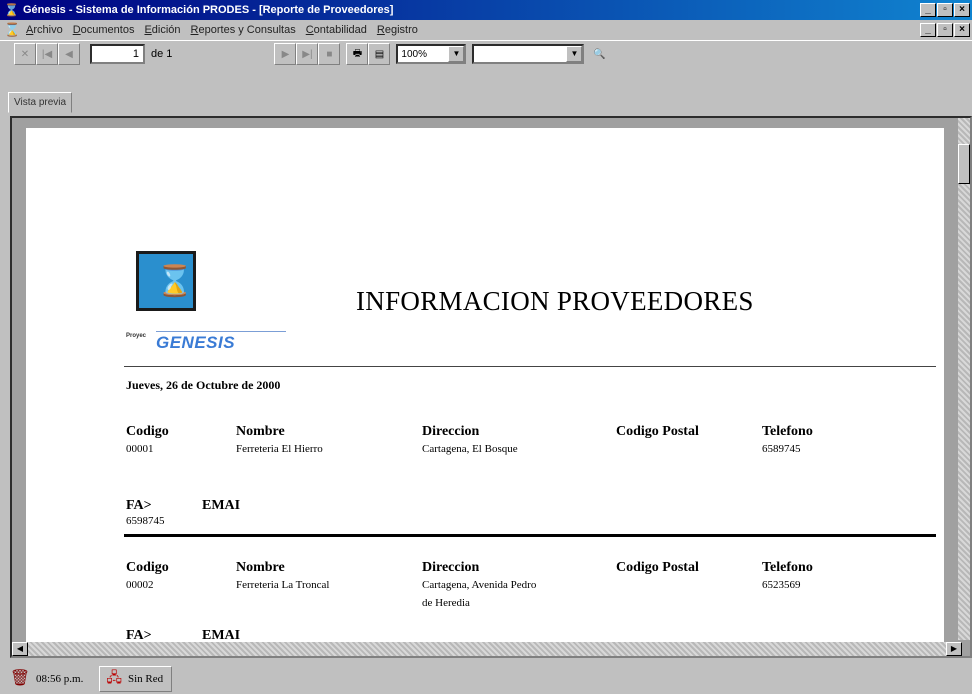 The width and height of the screenshot is (972, 694). What do you see at coordinates (162, 54) in the screenshot?
I see `page-count-label: de 1` at bounding box center [162, 54].